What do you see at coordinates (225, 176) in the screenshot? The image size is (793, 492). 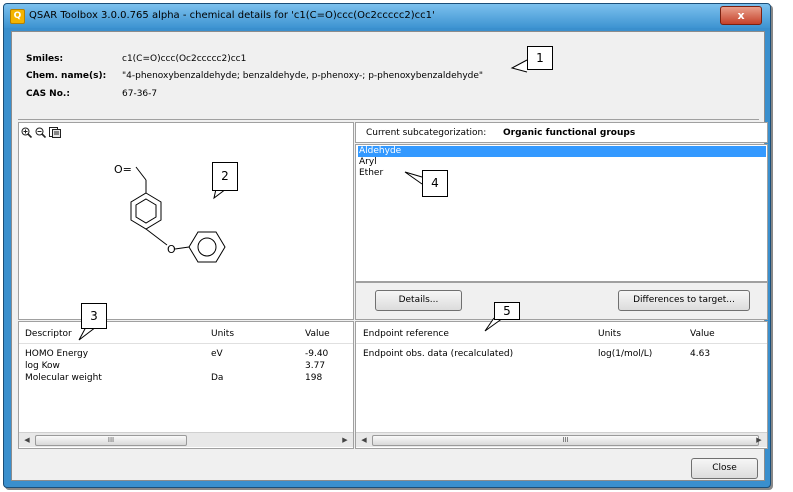 I see `callout-2: 2` at bounding box center [225, 176].